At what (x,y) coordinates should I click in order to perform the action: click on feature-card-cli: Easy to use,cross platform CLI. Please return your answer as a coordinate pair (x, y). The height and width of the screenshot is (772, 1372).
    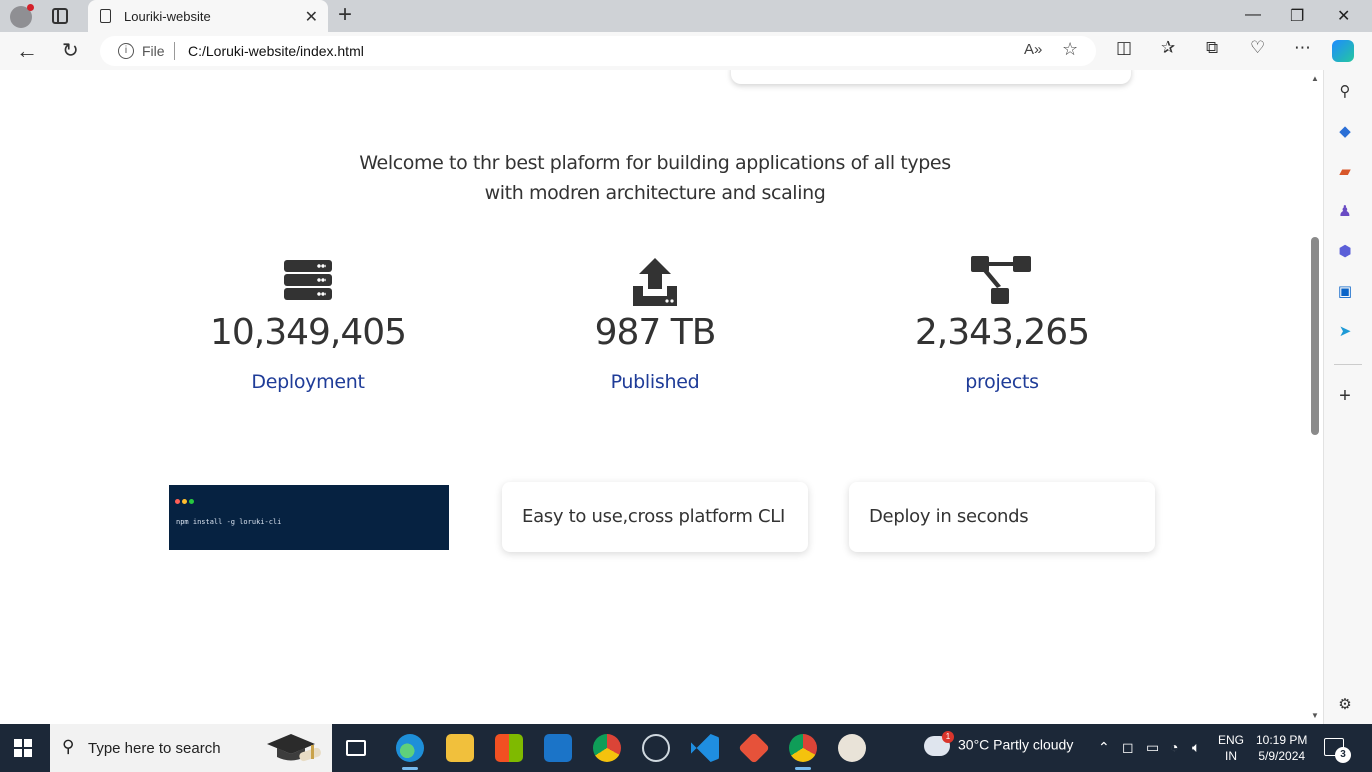
    Looking at the image, I should click on (655, 517).